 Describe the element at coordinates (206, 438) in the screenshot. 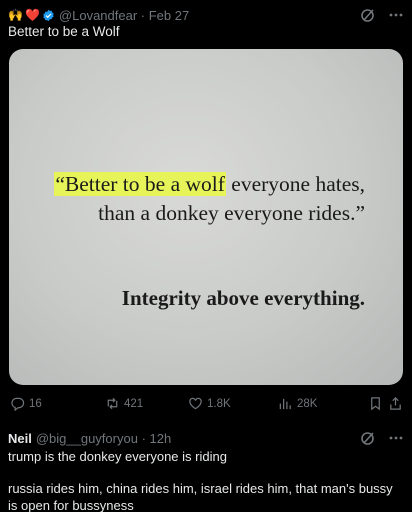

I see `reply-header: Neil @big__guyforyou · 12h` at that location.